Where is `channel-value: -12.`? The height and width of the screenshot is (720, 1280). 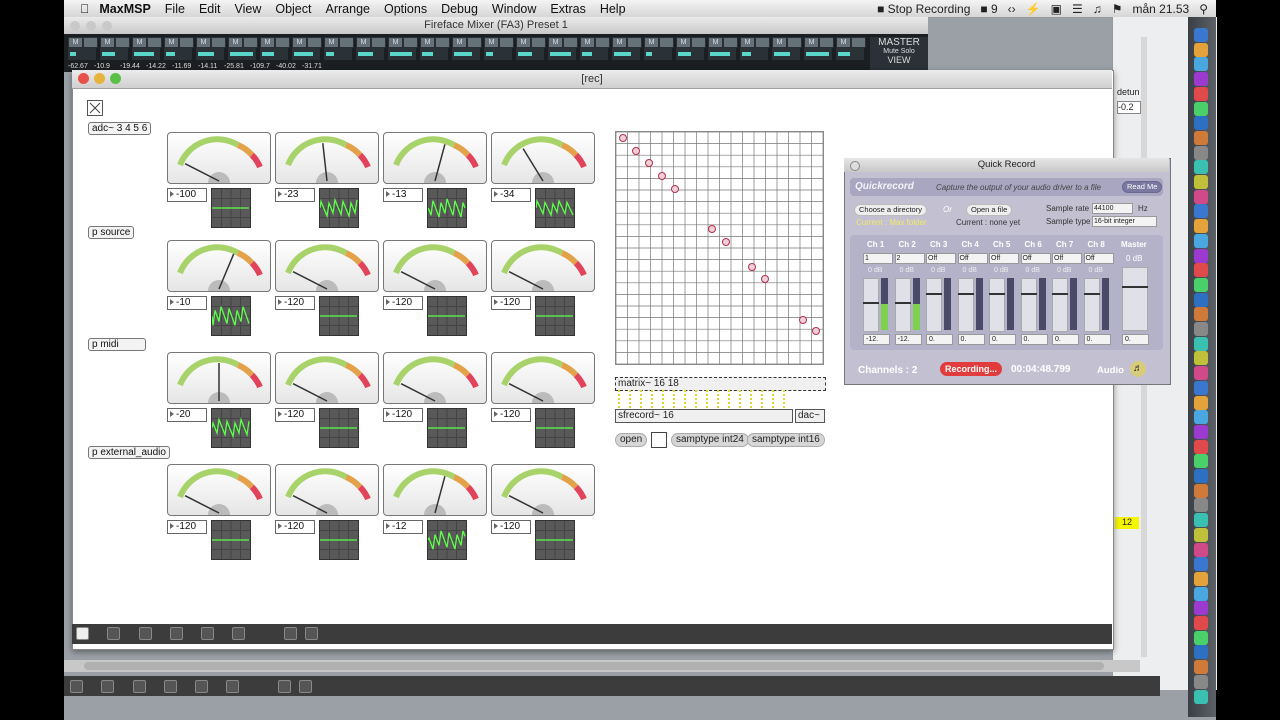
channel-value: -12. is located at coordinates (908, 339).